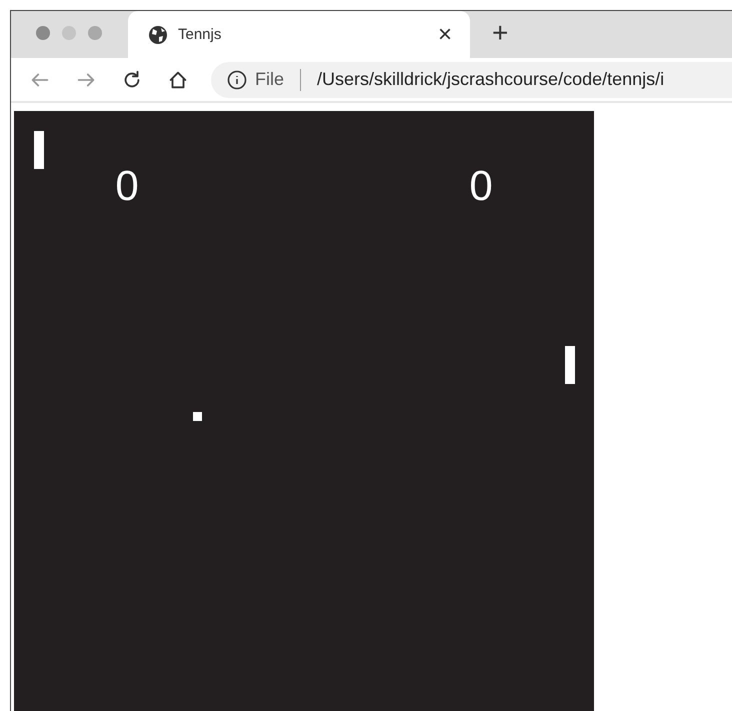  What do you see at coordinates (237, 80) in the screenshot?
I see `info-icon` at bounding box center [237, 80].